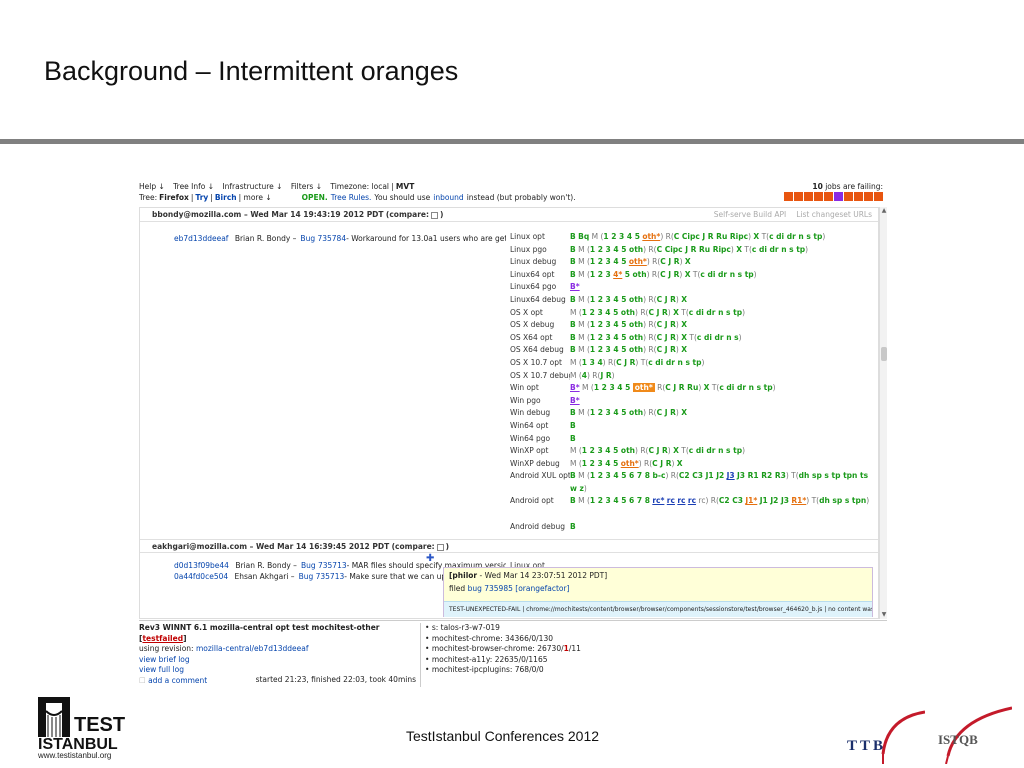 The image size is (1024, 768). I want to click on menu-infrastructure: Infrastructure ↓, so click(252, 186).